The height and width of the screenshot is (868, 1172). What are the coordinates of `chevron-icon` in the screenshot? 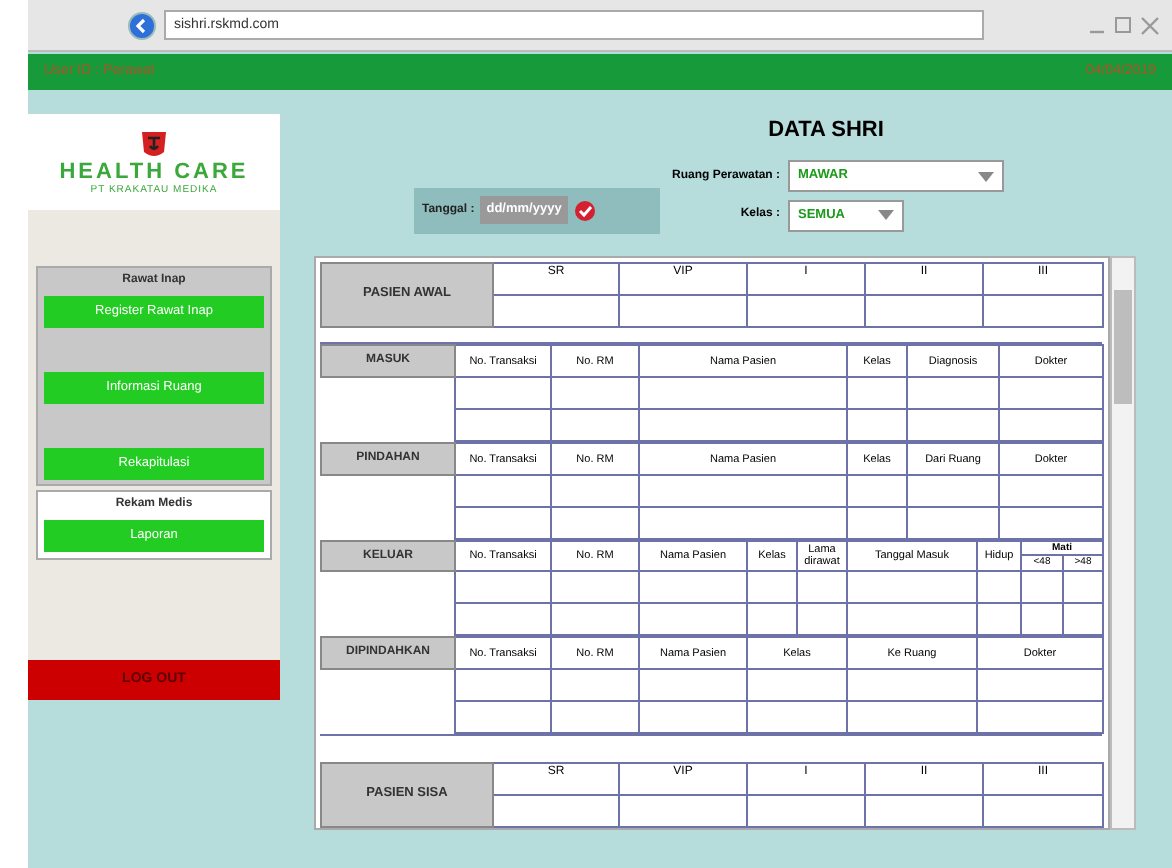 It's located at (142, 25).